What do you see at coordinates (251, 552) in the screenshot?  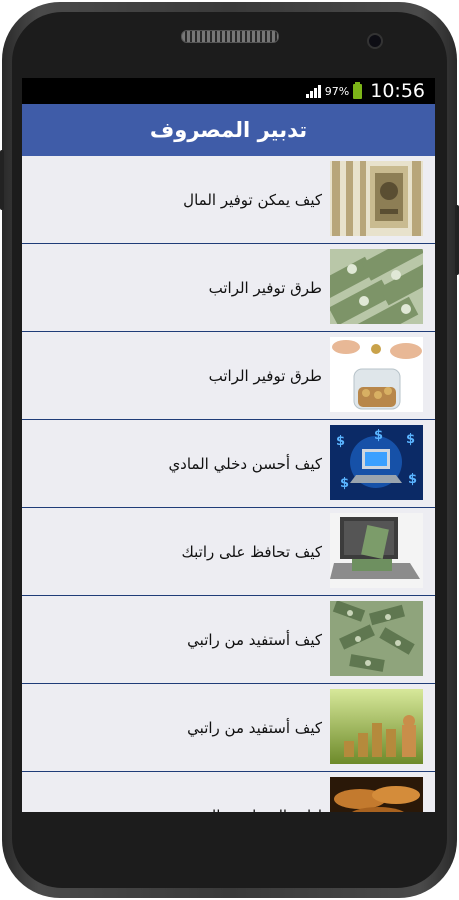 I see `item-label: كيف تحافظ على راتبك` at bounding box center [251, 552].